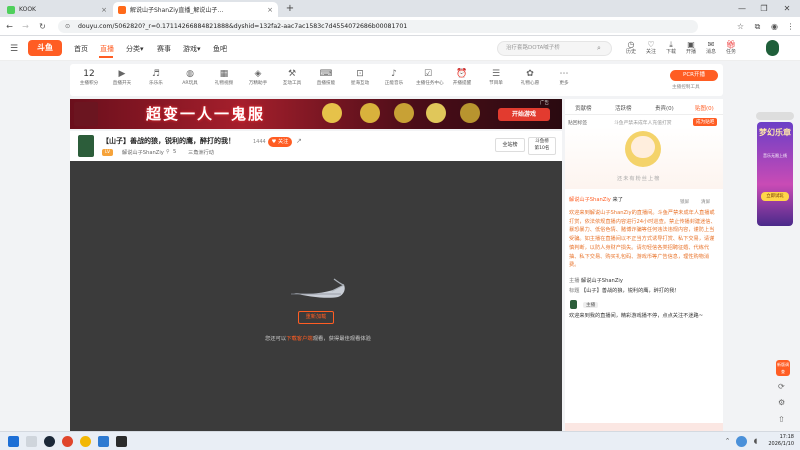  Describe the element at coordinates (190, 78) in the screenshot. I see `tool-ar: ◍ AR玩具` at that location.